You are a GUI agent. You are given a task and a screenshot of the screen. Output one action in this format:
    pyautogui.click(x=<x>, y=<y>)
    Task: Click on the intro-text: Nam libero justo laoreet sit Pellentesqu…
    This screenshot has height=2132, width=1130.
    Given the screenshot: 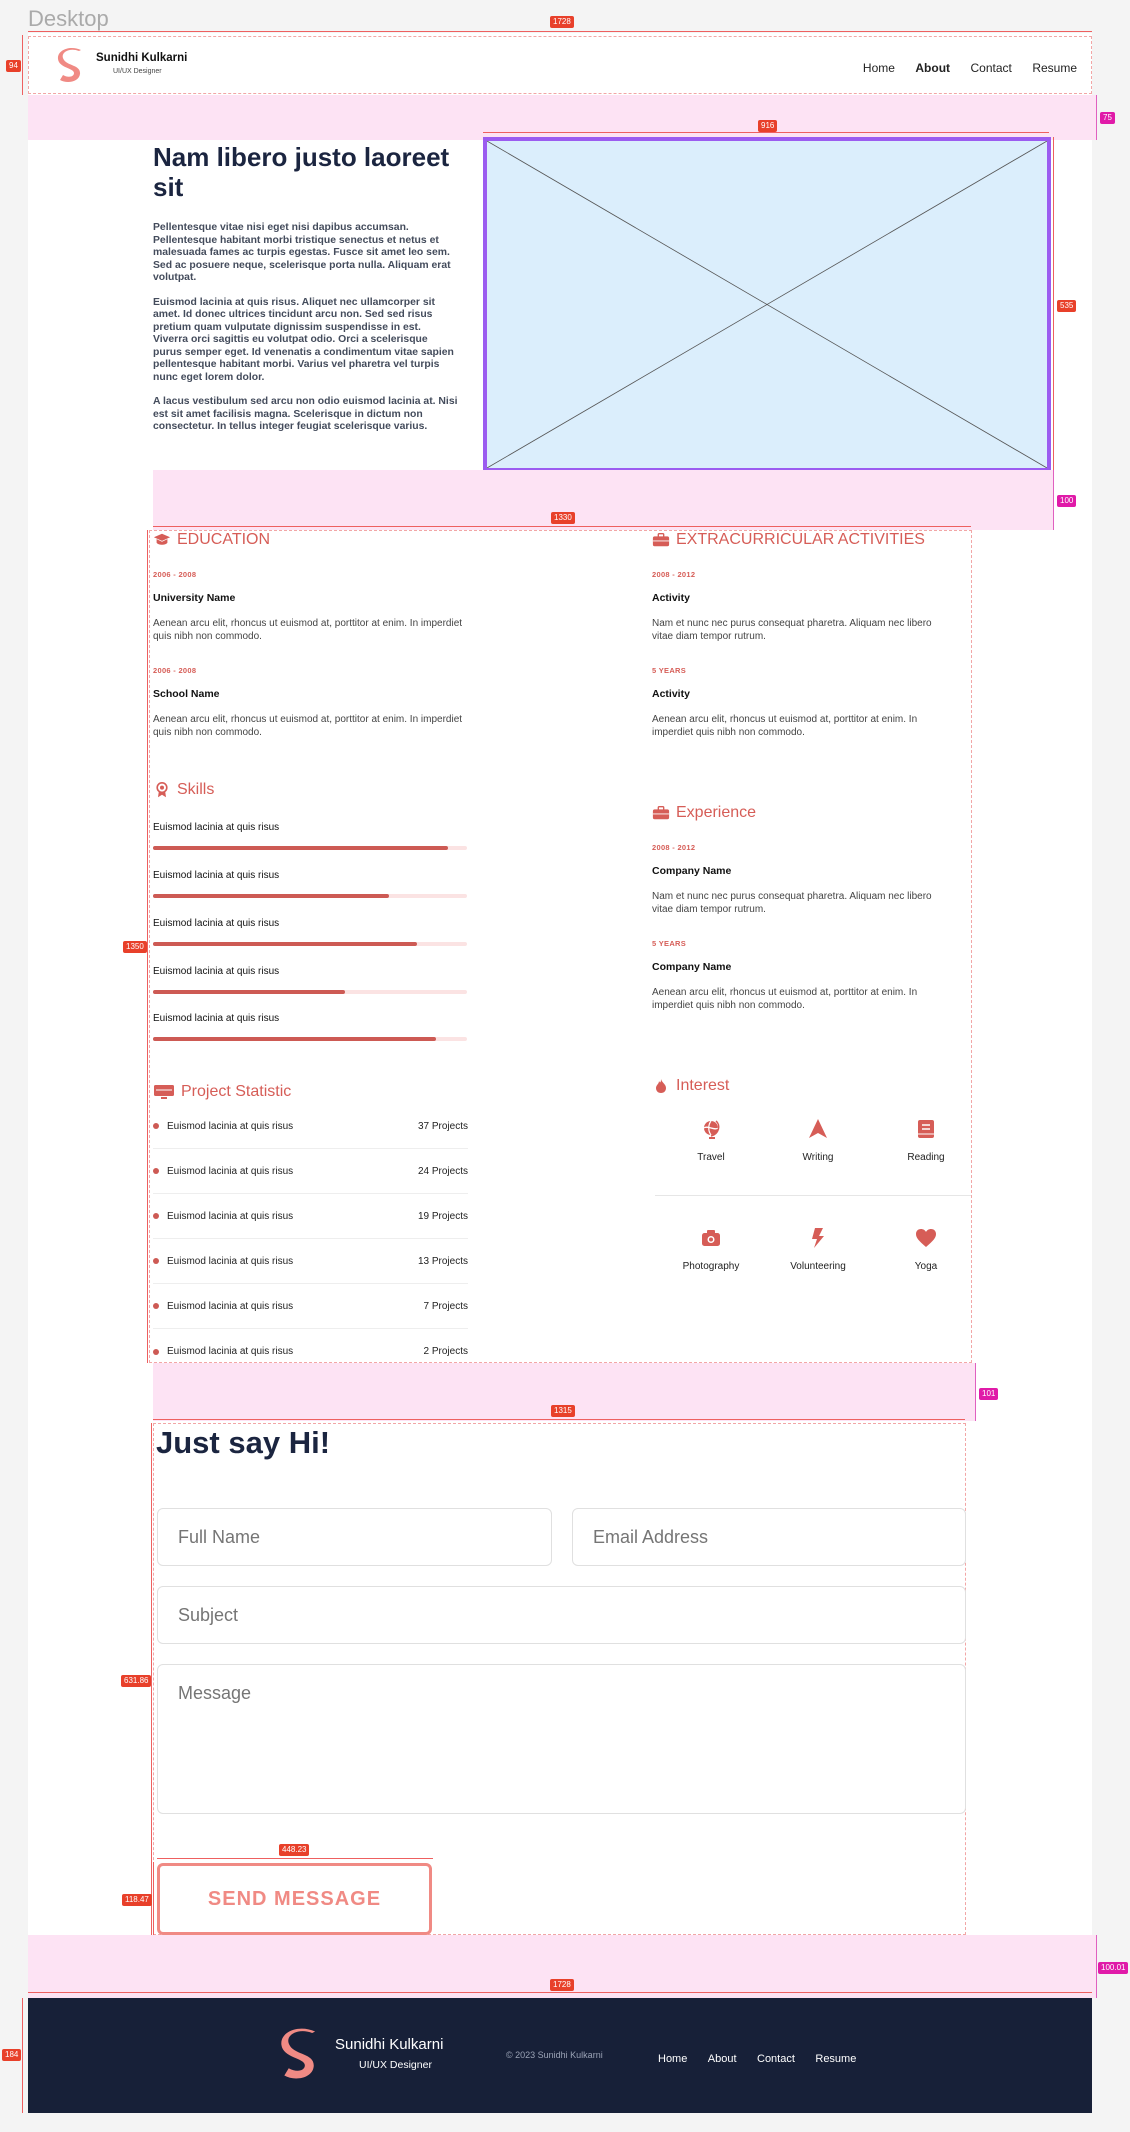 What is the action you would take?
    pyautogui.click(x=305, y=294)
    